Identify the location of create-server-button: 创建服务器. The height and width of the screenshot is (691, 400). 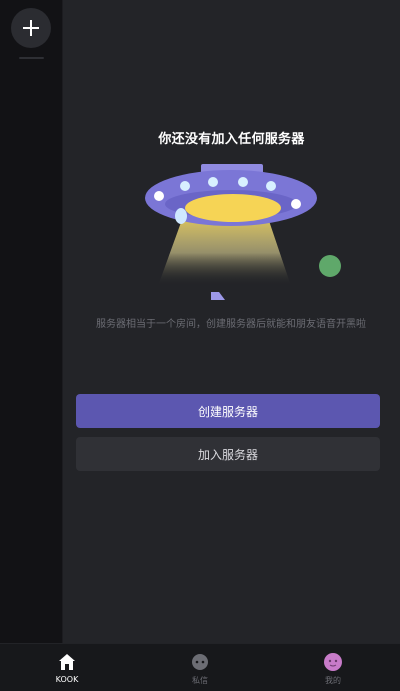
(228, 411).